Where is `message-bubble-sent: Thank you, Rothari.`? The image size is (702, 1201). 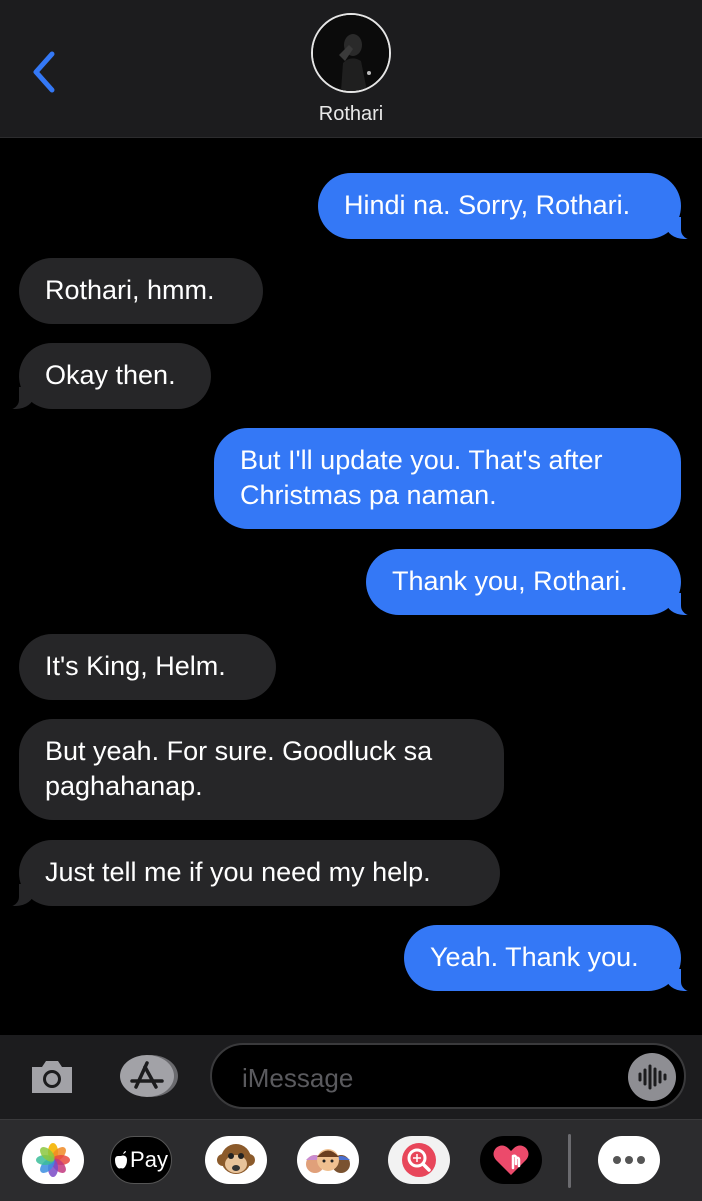 message-bubble-sent: Thank you, Rothari. is located at coordinates (532, 582).